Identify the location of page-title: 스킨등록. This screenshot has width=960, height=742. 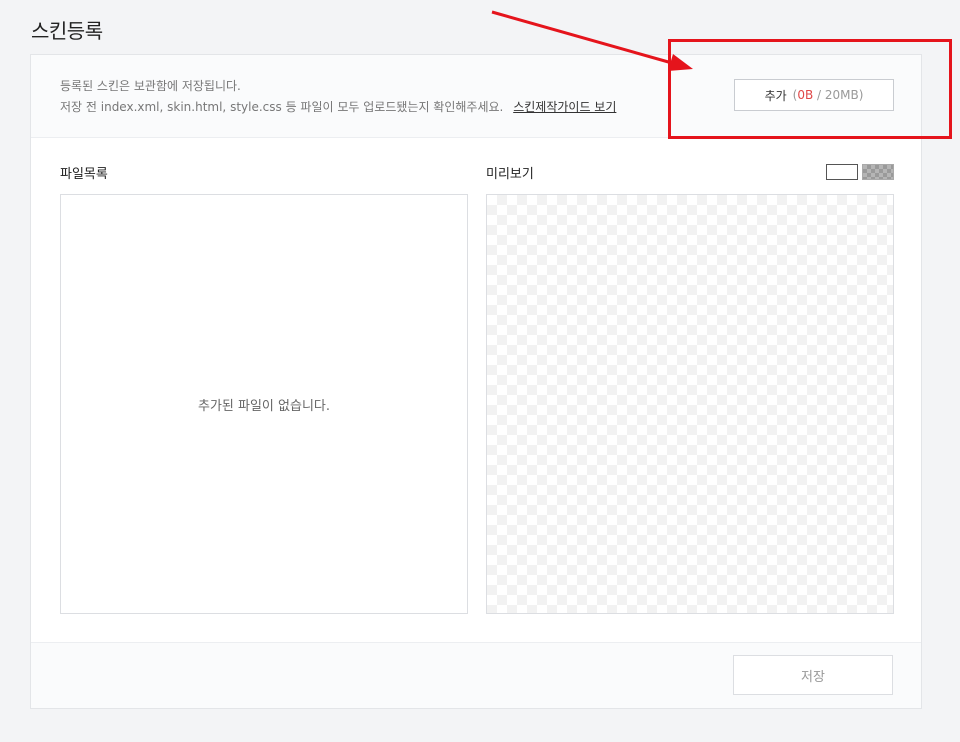
(67, 31).